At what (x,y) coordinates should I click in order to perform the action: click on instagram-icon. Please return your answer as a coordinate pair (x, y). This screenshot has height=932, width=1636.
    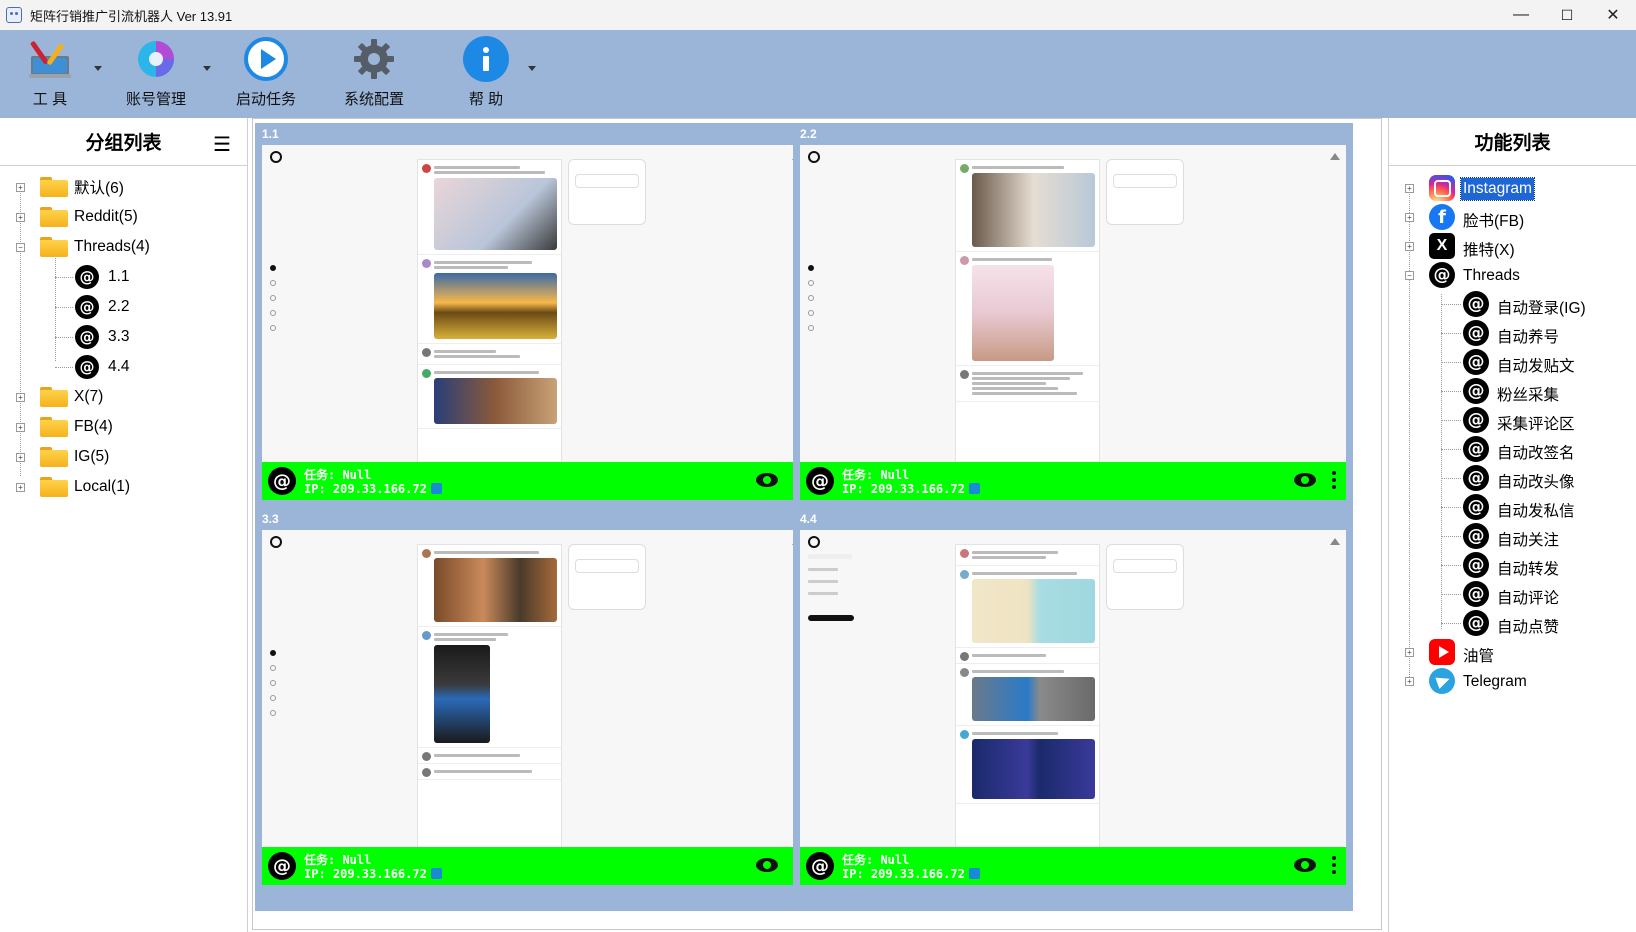
    Looking at the image, I should click on (1442, 188).